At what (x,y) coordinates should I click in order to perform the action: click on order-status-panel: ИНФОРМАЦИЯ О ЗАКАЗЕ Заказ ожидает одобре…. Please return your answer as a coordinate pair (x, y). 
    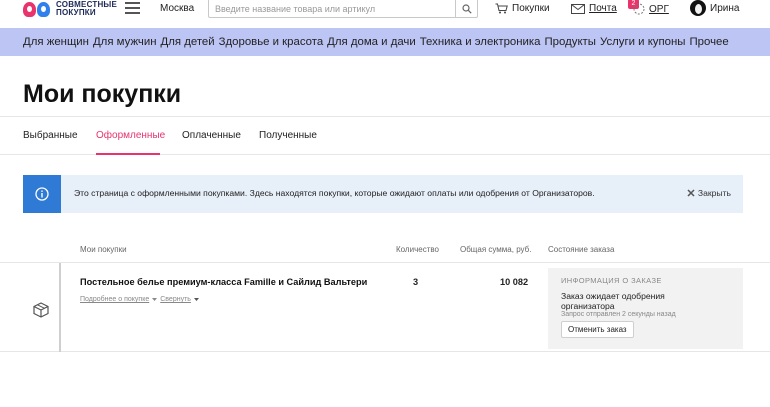
    Looking at the image, I should click on (645, 308).